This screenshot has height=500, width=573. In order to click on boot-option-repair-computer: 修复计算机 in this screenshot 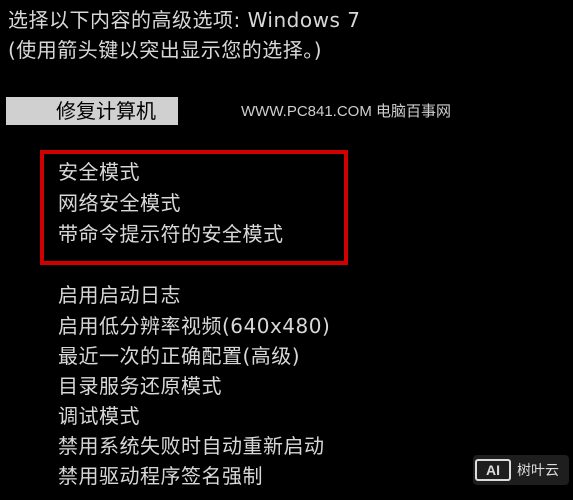, I will do `click(92, 111)`.